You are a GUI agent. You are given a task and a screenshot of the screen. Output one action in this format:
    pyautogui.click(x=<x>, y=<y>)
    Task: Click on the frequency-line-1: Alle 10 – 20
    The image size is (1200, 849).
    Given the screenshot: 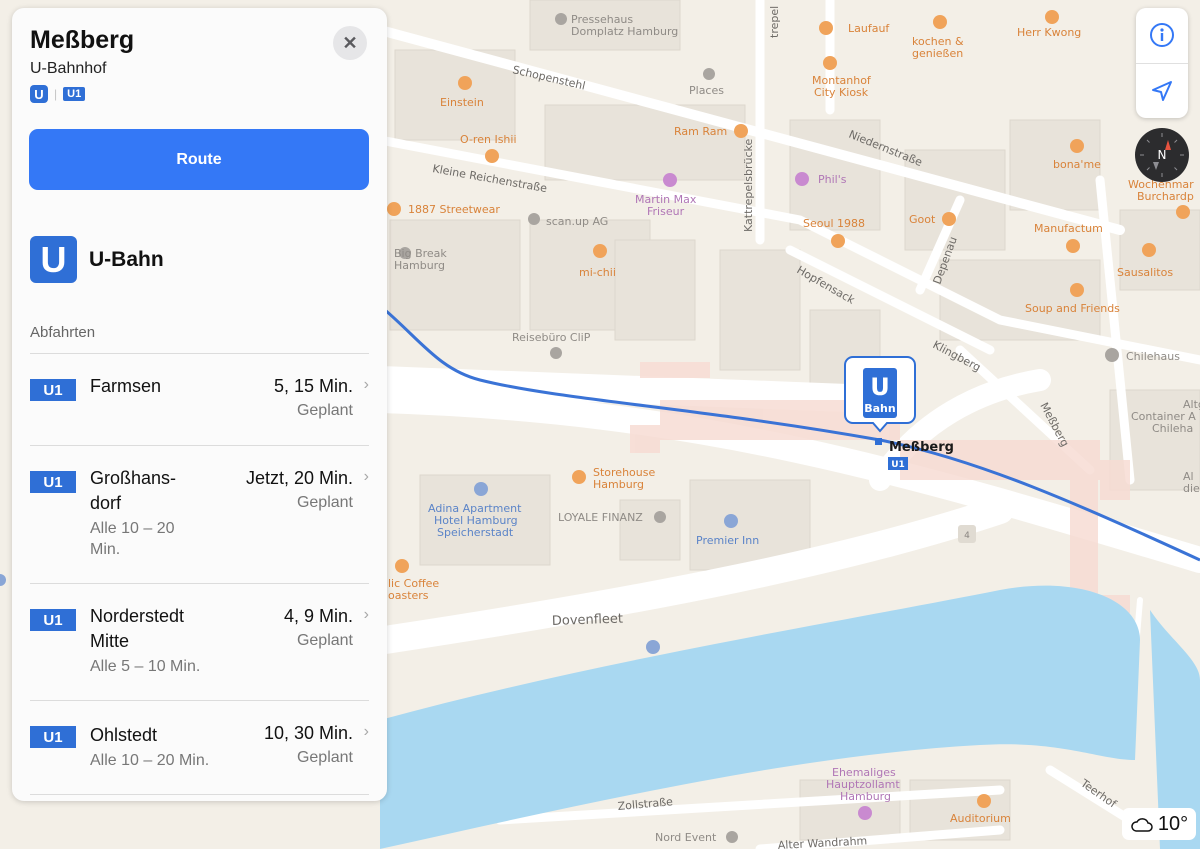 What is the action you would take?
    pyautogui.click(x=132, y=528)
    